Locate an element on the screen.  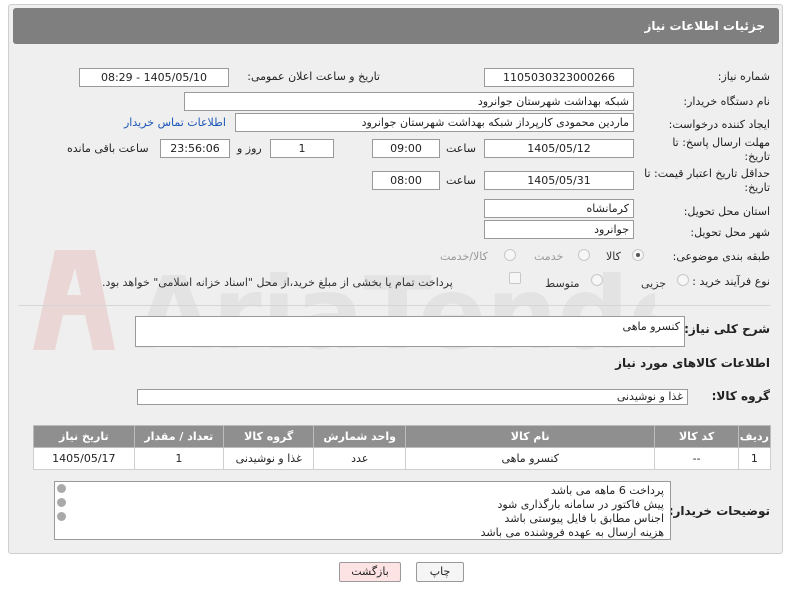
category-label: طبقه بندی موضوعی: is located at coordinates (721, 256).